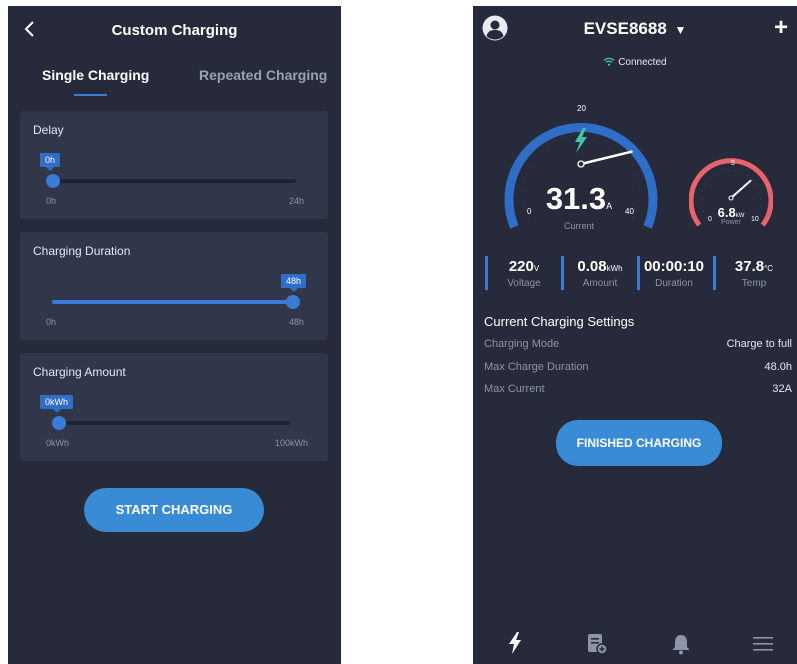 This screenshot has width=797, height=664. What do you see at coordinates (174, 286) in the screenshot?
I see `duration-card: Charging Duration 48h 0h 48h` at bounding box center [174, 286].